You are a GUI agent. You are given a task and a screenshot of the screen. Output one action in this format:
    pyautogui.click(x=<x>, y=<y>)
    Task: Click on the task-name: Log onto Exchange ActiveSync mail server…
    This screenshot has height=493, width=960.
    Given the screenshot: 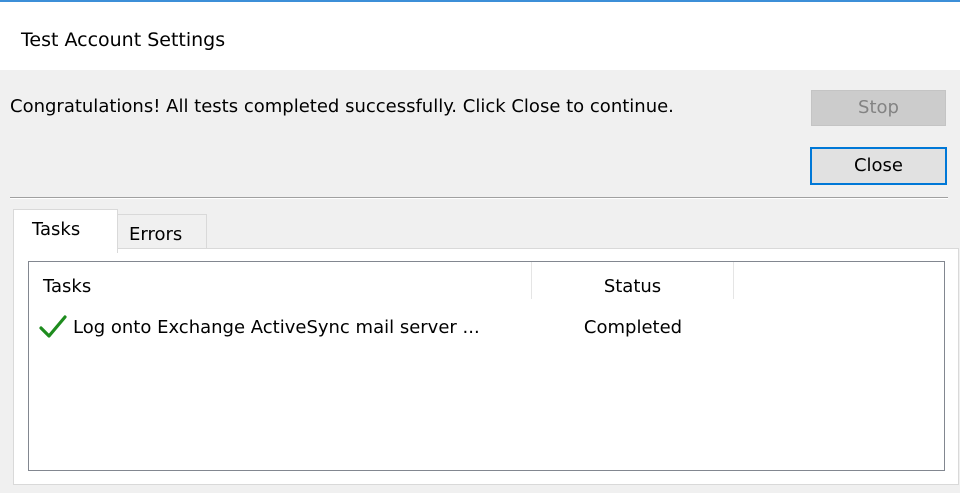 What is the action you would take?
    pyautogui.click(x=276, y=327)
    